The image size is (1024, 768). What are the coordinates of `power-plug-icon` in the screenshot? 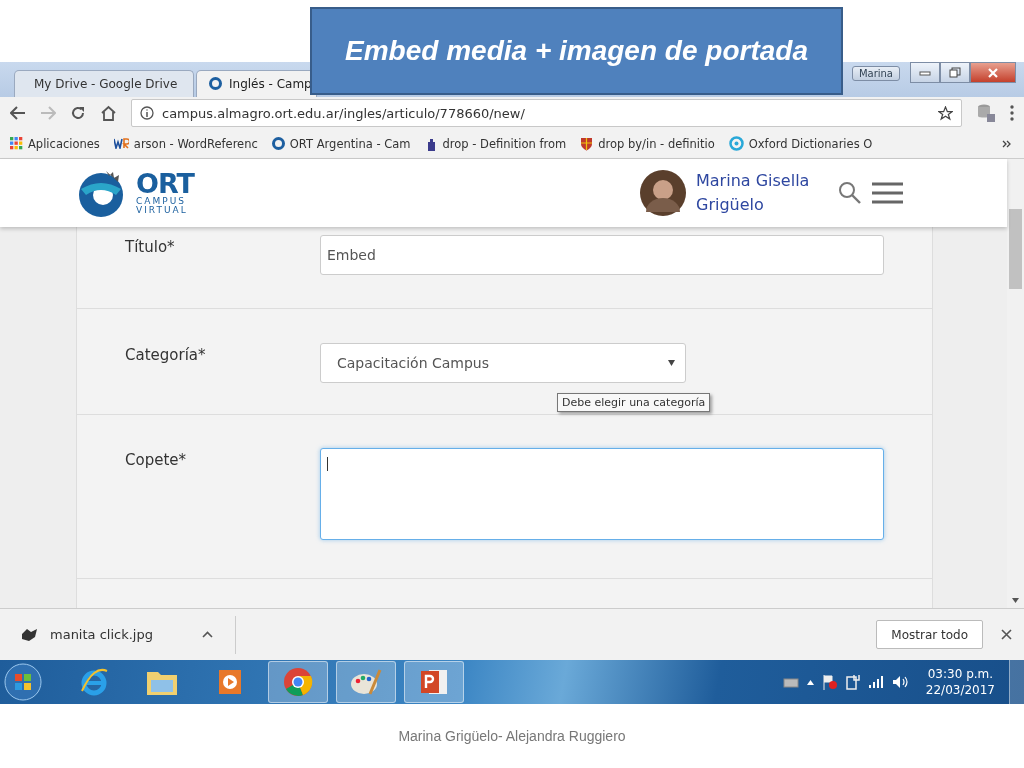 It's located at (852, 682).